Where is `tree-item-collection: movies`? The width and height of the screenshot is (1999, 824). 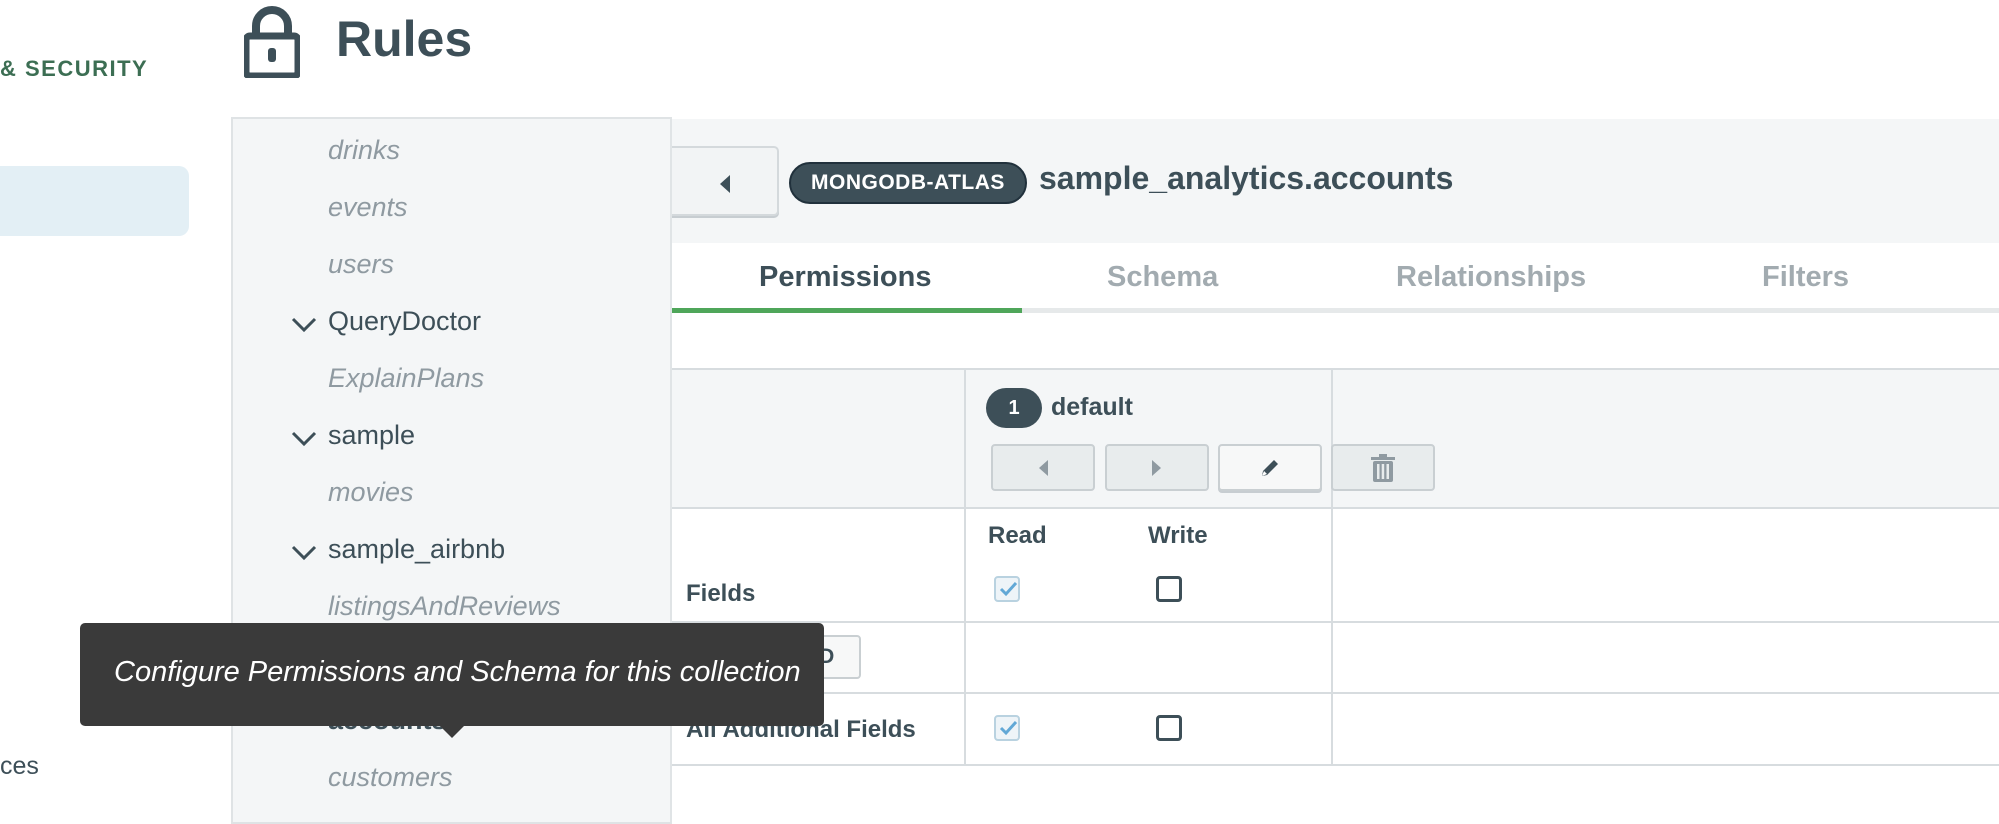
tree-item-collection: movies is located at coordinates (371, 492).